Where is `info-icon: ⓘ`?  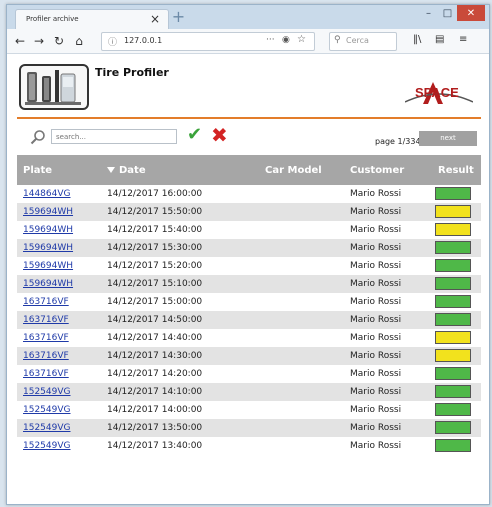 info-icon: ⓘ is located at coordinates (112, 41).